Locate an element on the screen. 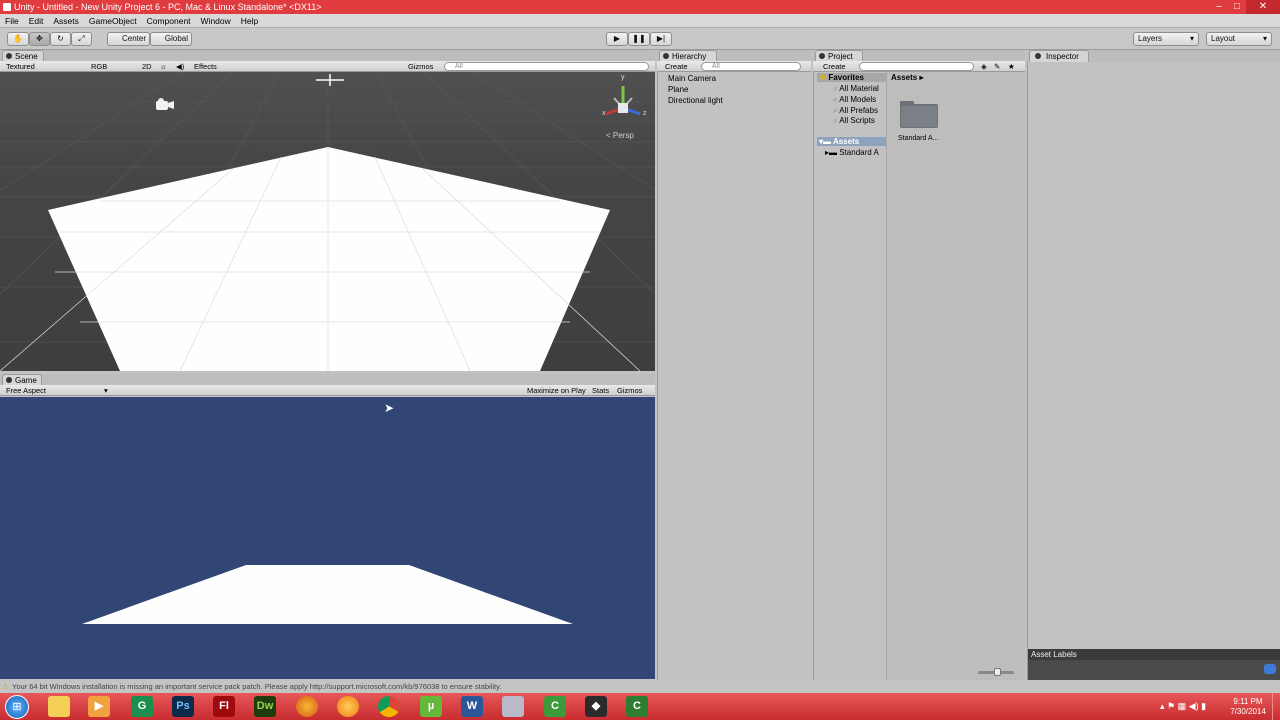 Image resolution: width=1280 pixels, height=720 pixels. tab-inspector: Inspector is located at coordinates (1059, 56).